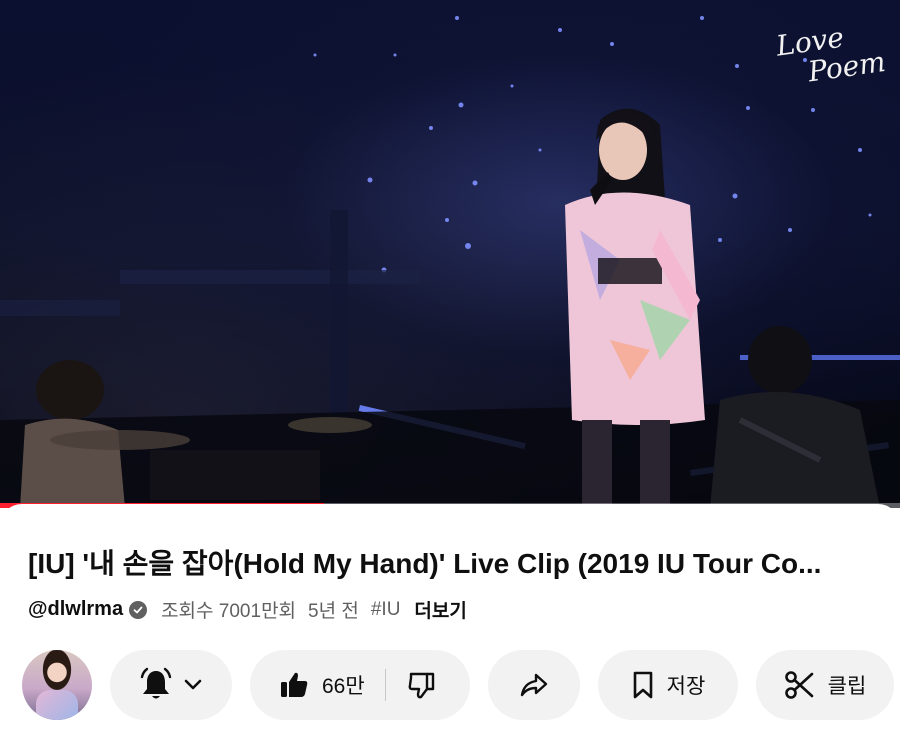  Describe the element at coordinates (422, 685) in the screenshot. I see `thumbs-down-icon` at that location.